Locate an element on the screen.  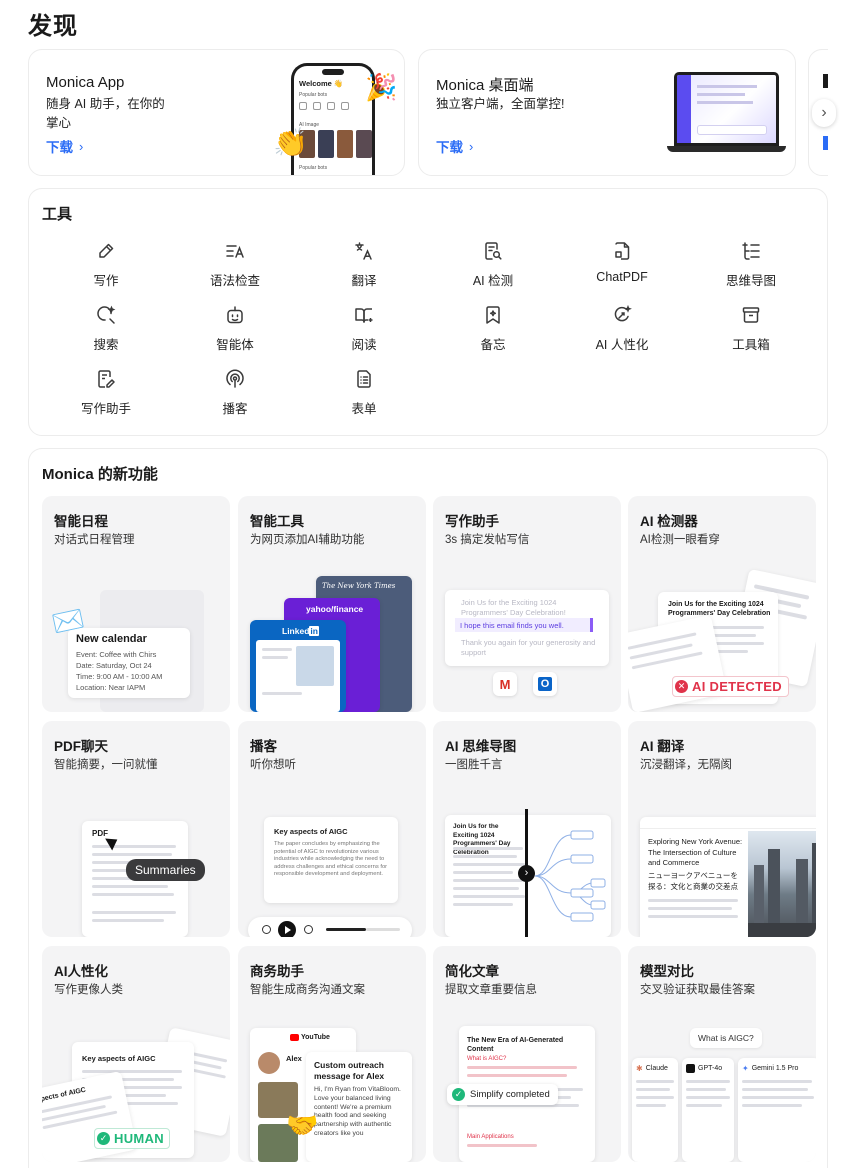
promo-card-desktop: Monica 桌面端 独立客户端，全面掌控! 下载 › is located at coordinates (607, 112).